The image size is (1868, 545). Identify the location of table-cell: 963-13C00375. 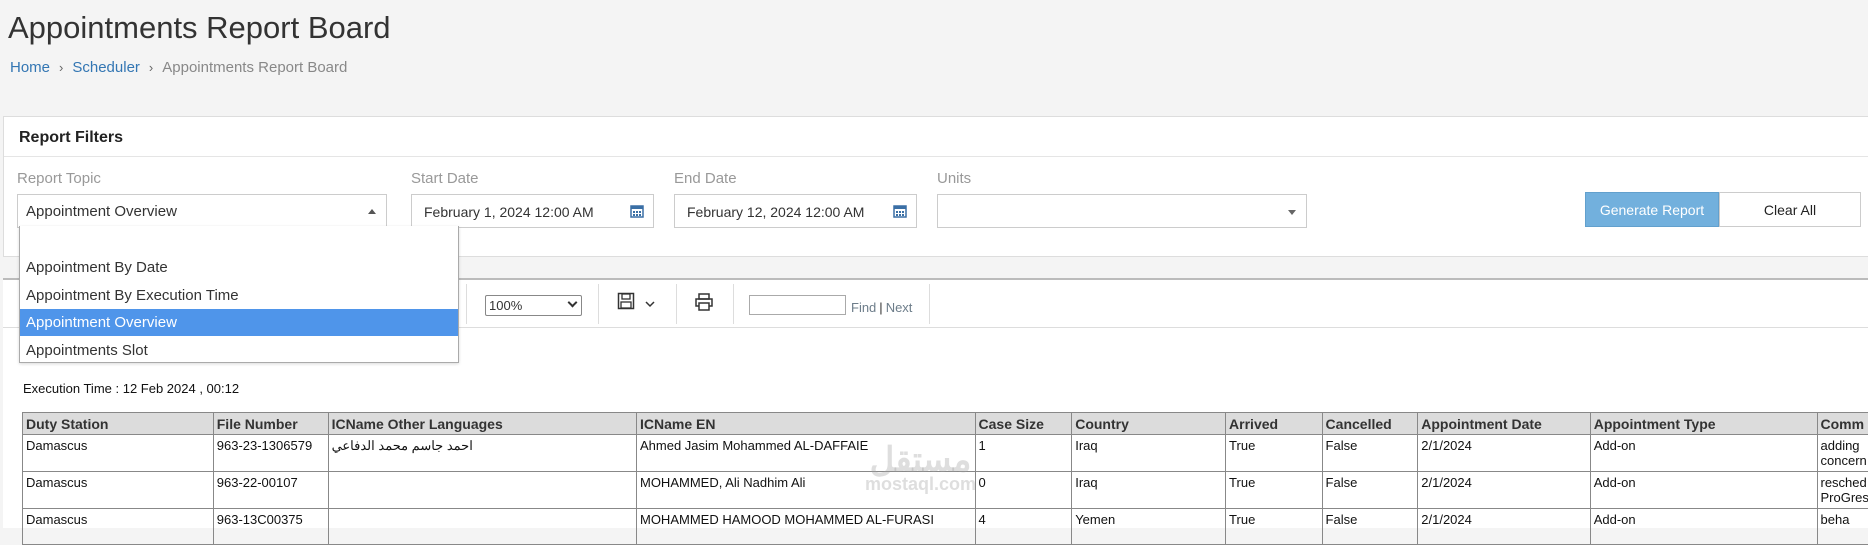
(270, 527).